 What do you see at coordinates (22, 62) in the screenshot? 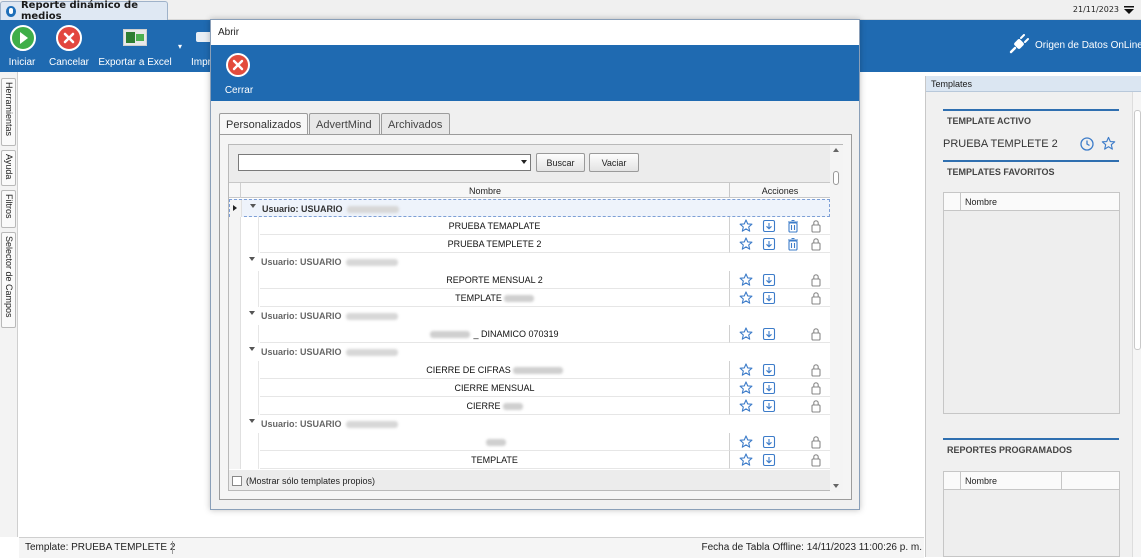
I see `iniciar-label: Iniciar` at bounding box center [22, 62].